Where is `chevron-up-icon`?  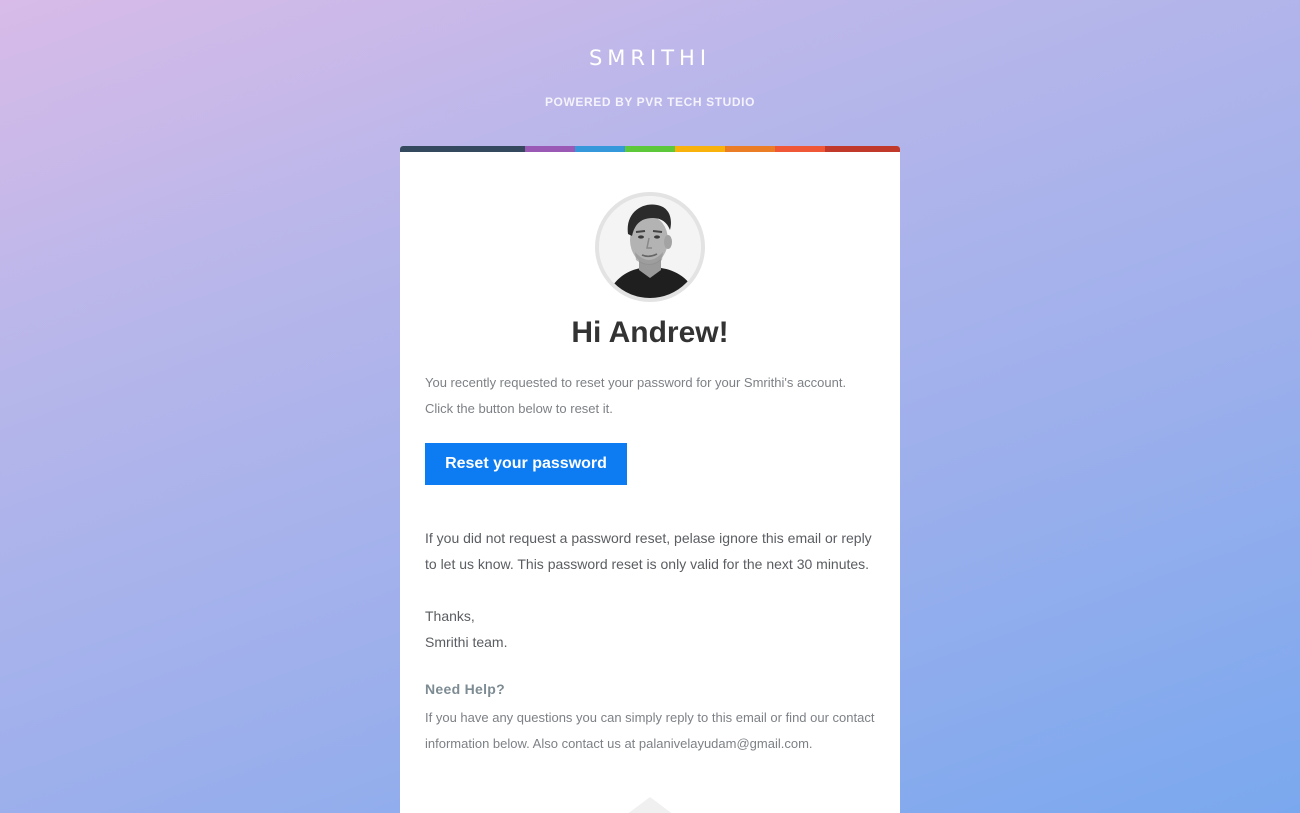
chevron-up-icon is located at coordinates (650, 805).